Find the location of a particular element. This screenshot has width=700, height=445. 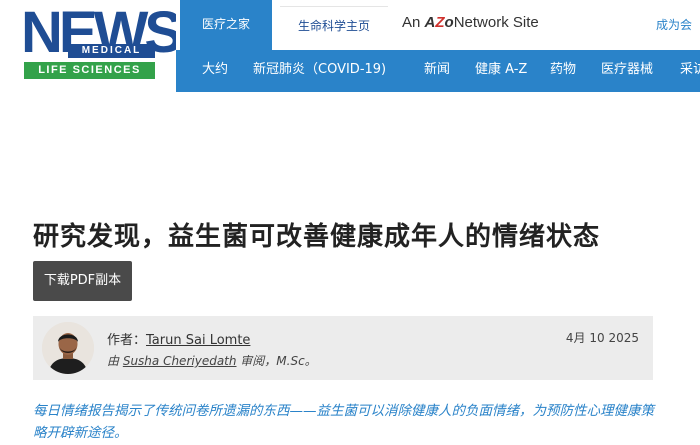

azo-network-label: An AZoNetwork Site is located at coordinates (470, 22).